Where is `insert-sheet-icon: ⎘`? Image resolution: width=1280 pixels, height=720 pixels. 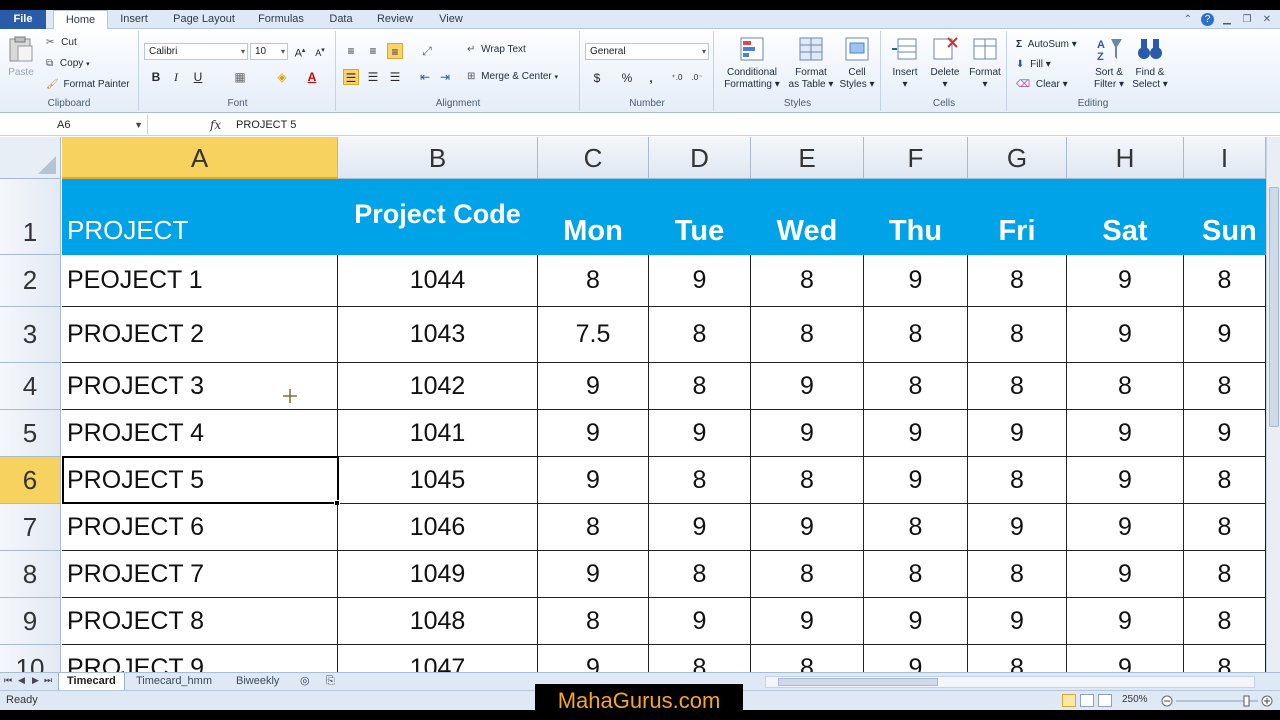
insert-sheet-icon: ⎘ is located at coordinates (330, 681).